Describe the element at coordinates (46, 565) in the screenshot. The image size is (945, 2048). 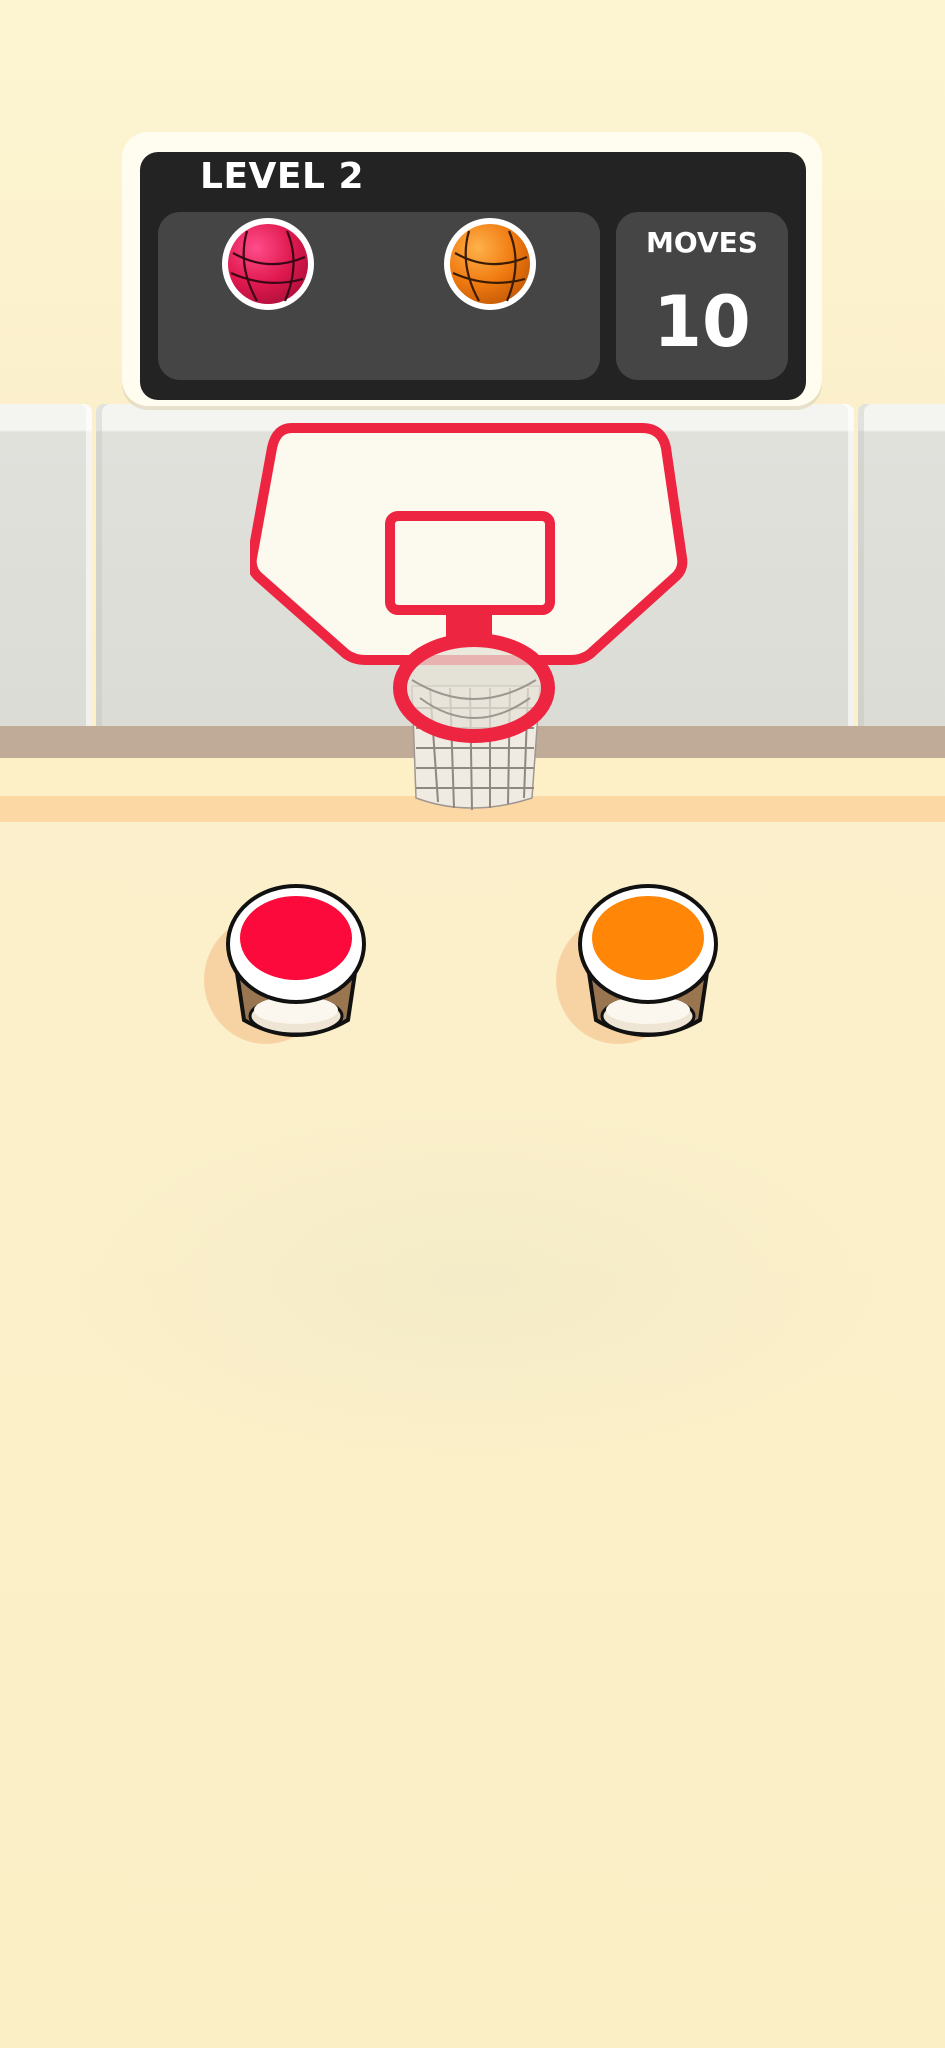
I see `wall-panel-left` at that location.